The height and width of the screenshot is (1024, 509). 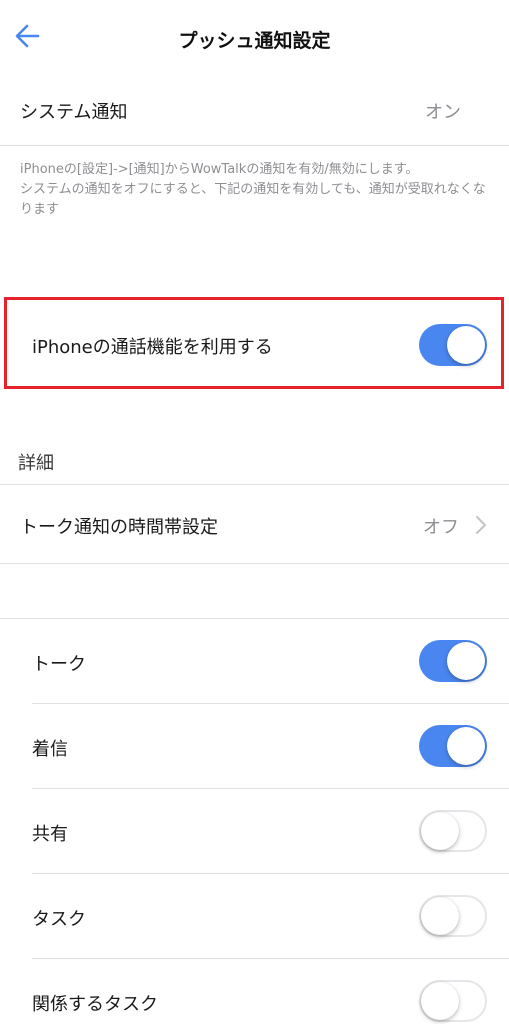 What do you see at coordinates (36, 463) in the screenshot?
I see `details-section-header: 詳細` at bounding box center [36, 463].